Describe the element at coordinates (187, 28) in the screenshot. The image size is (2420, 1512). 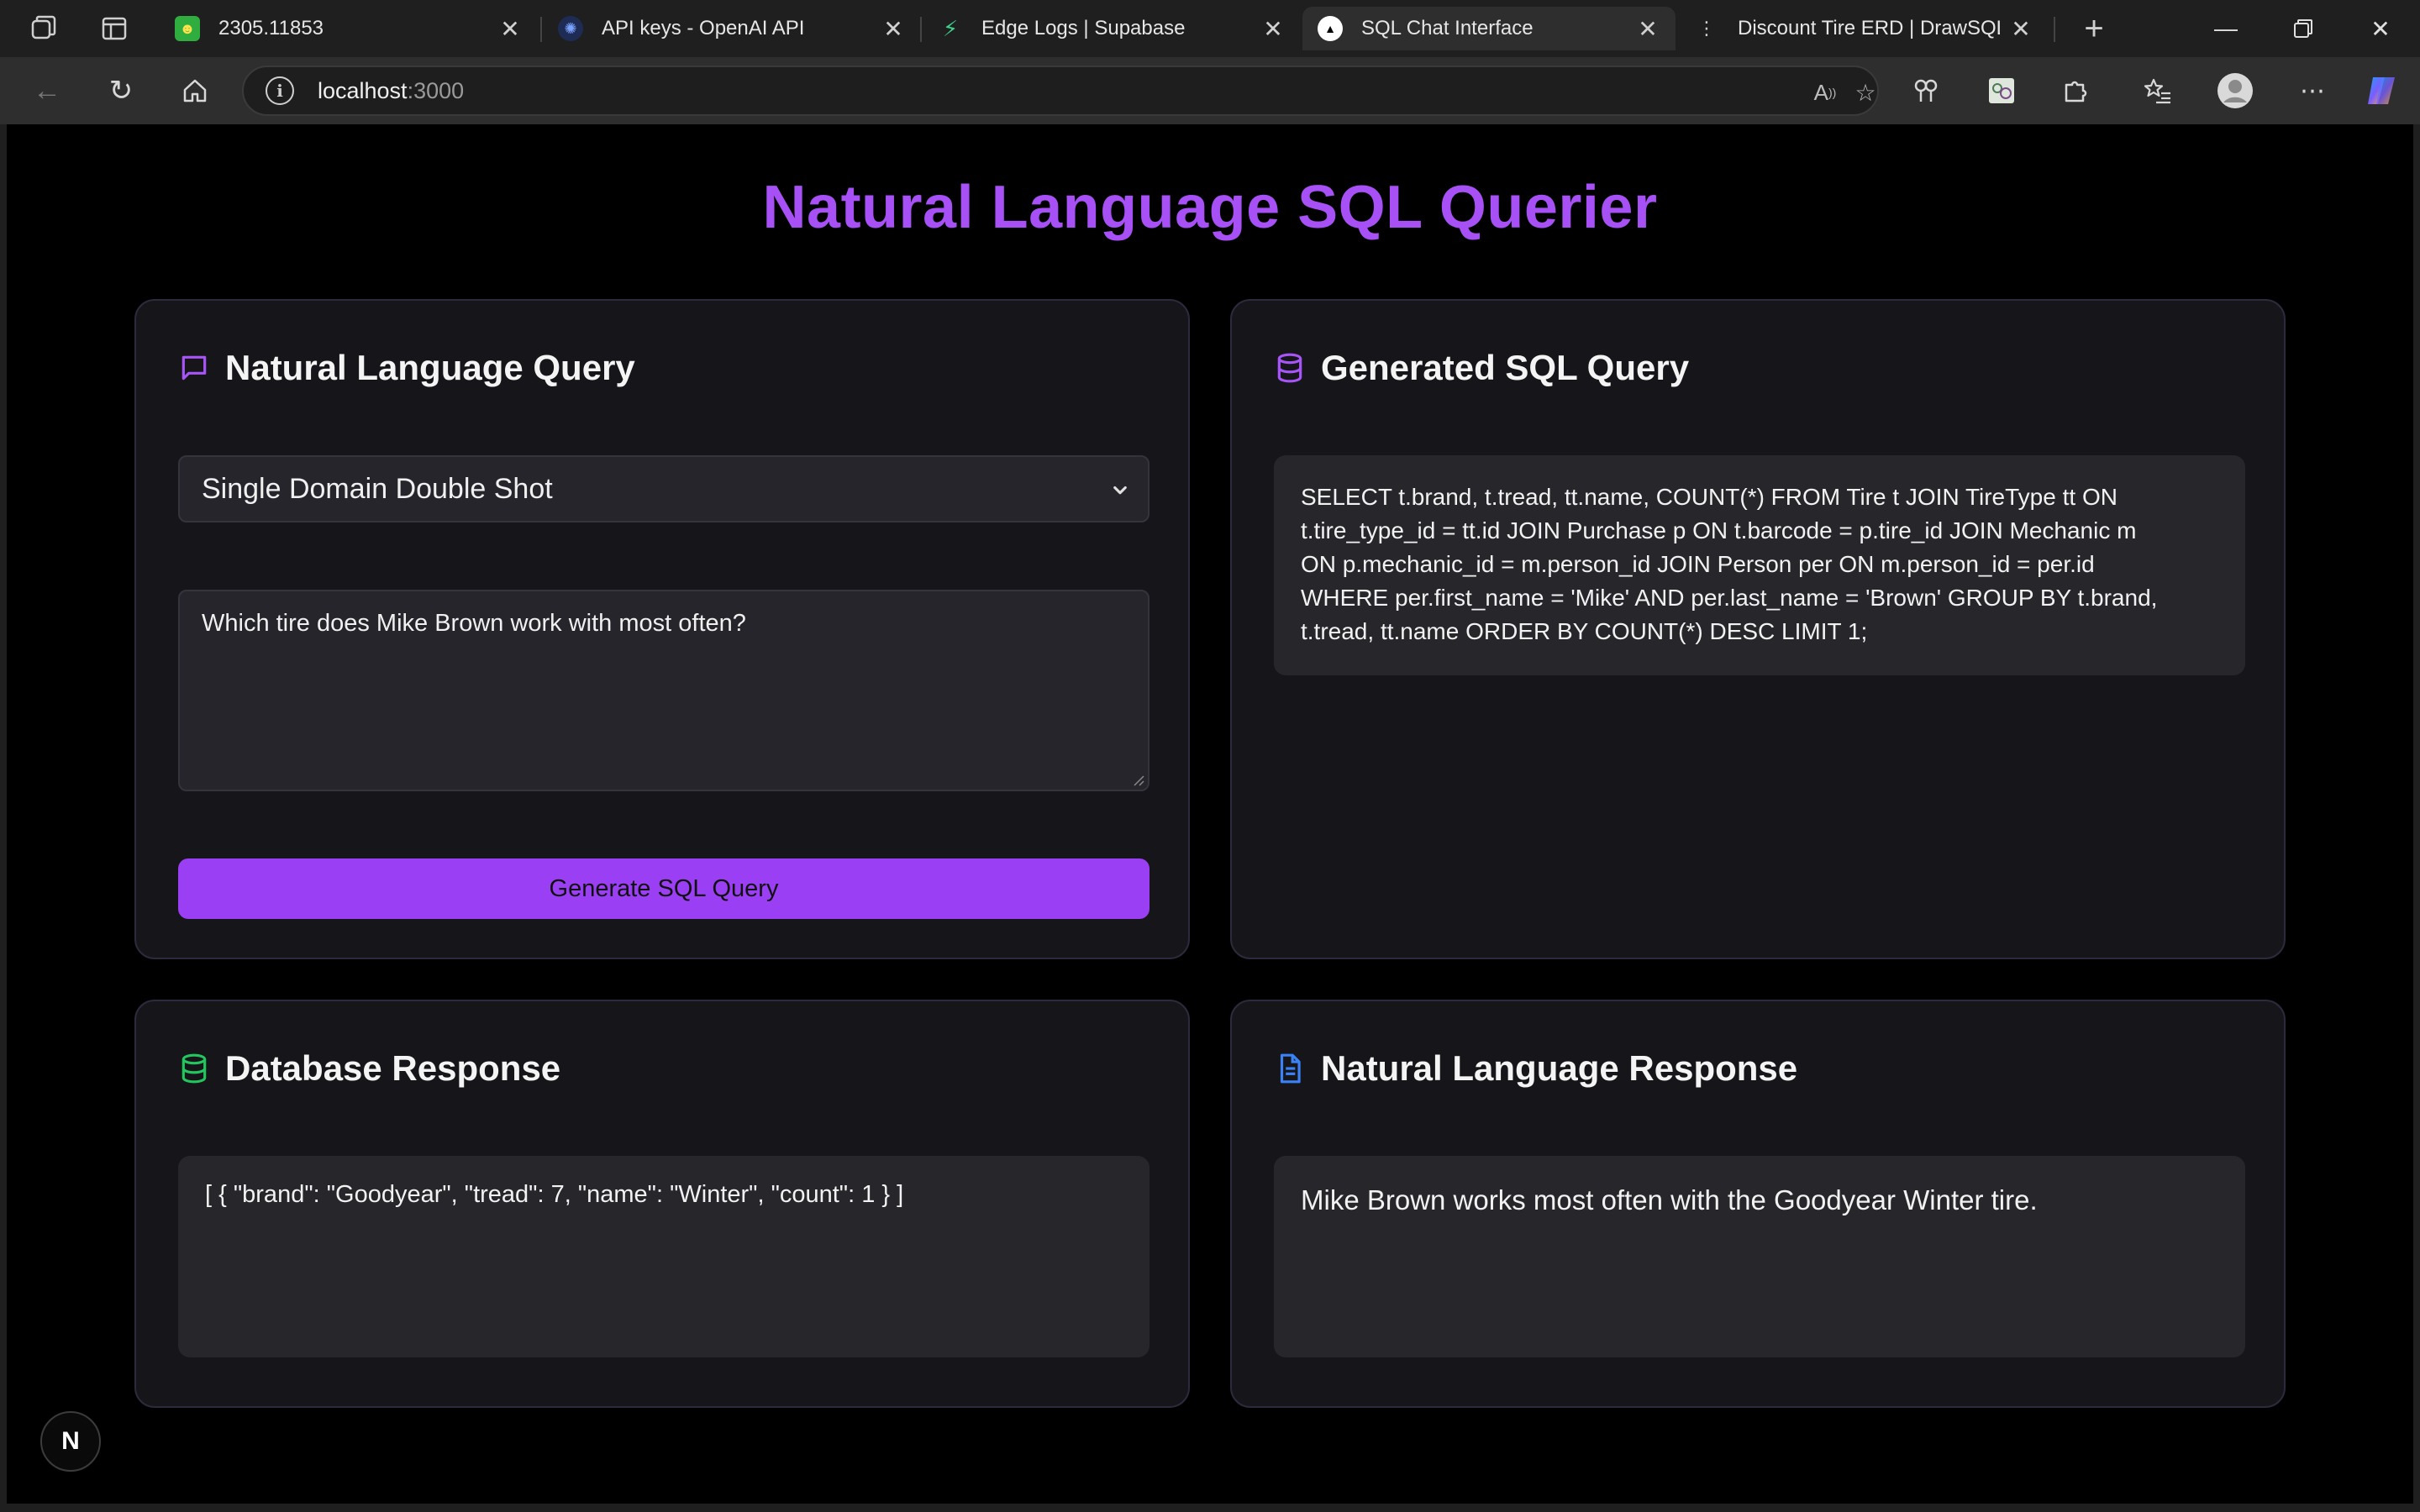
I see `smiley-icon: ☻` at that location.